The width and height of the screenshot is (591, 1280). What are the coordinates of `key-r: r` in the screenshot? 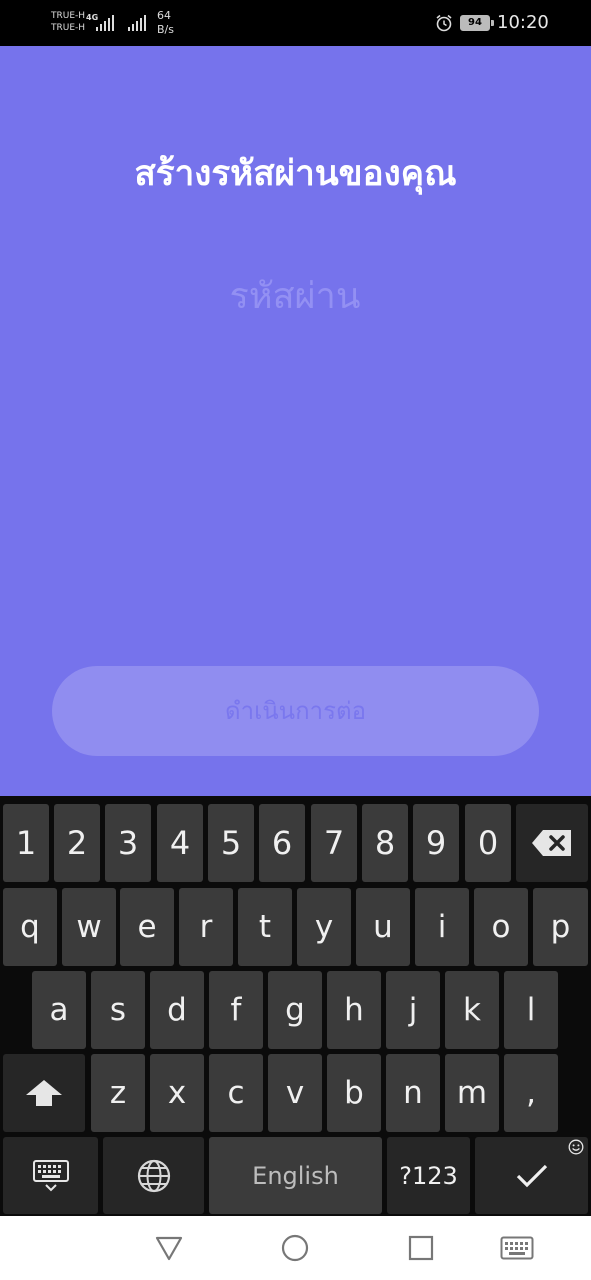 It's located at (206, 927).